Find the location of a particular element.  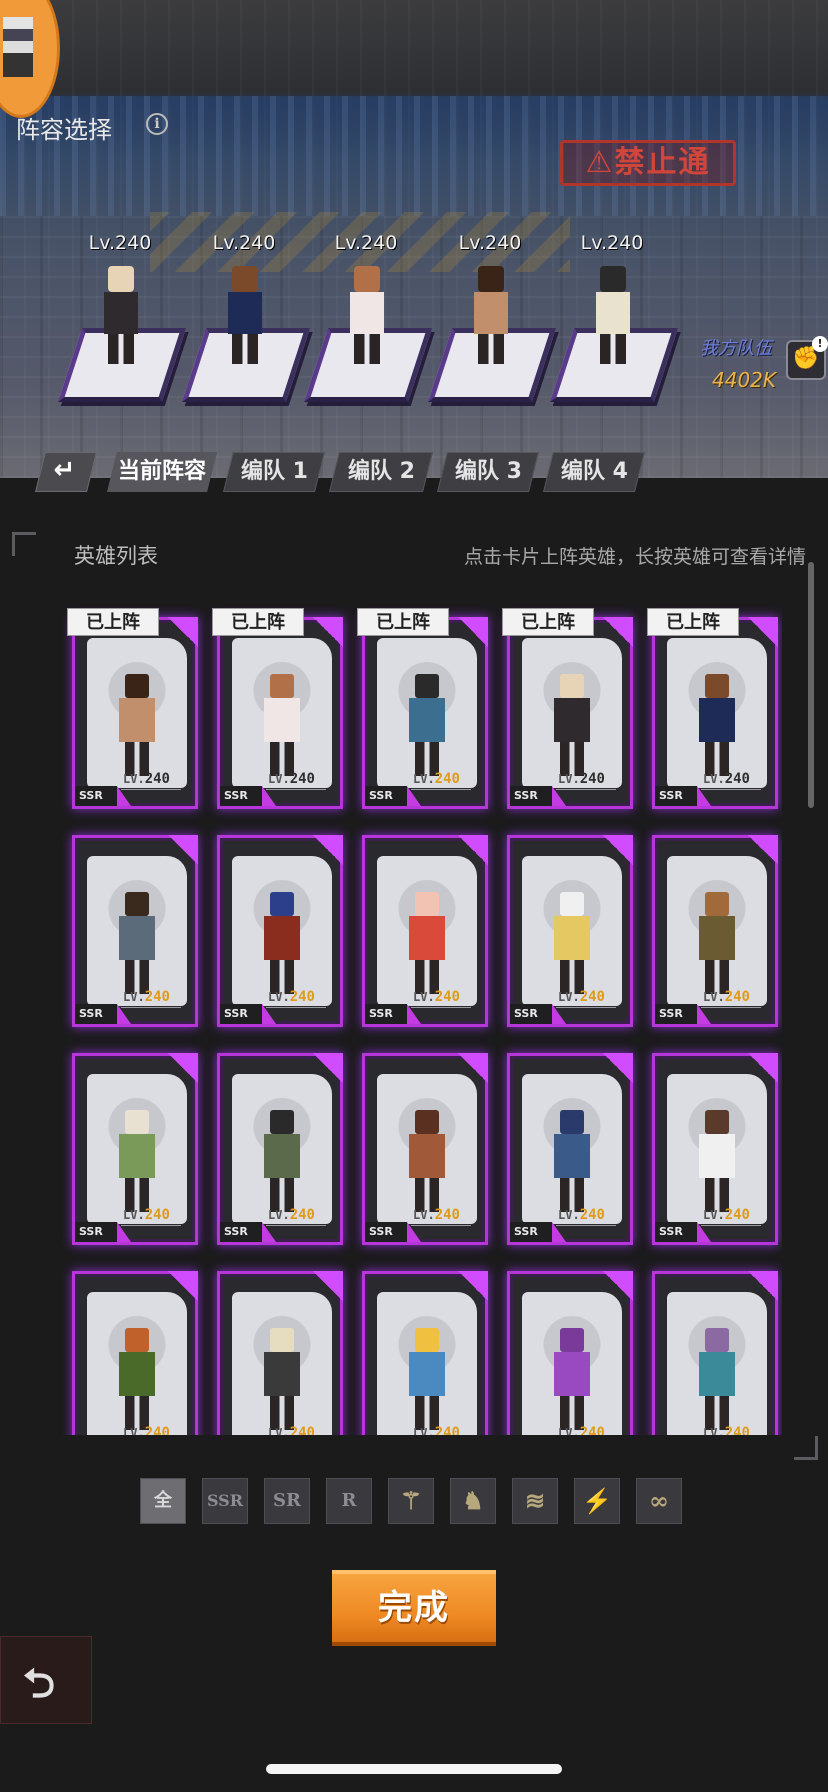

info-icon: i is located at coordinates (157, 124).